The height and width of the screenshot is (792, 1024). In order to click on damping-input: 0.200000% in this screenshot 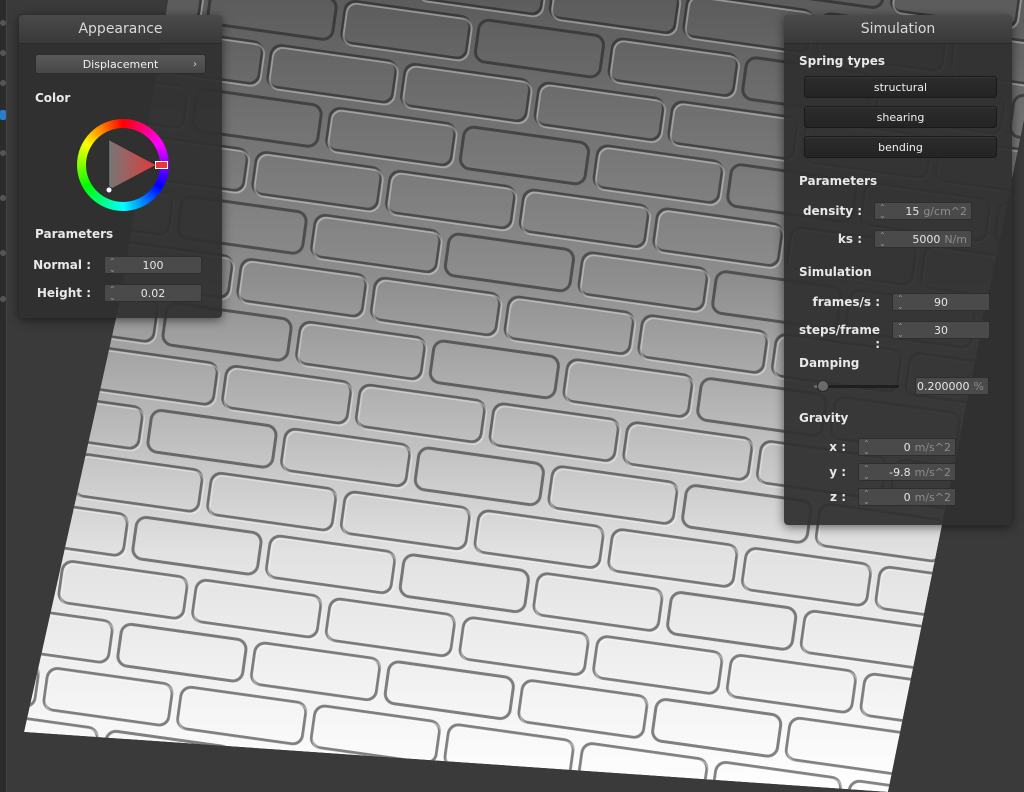, I will do `click(952, 386)`.